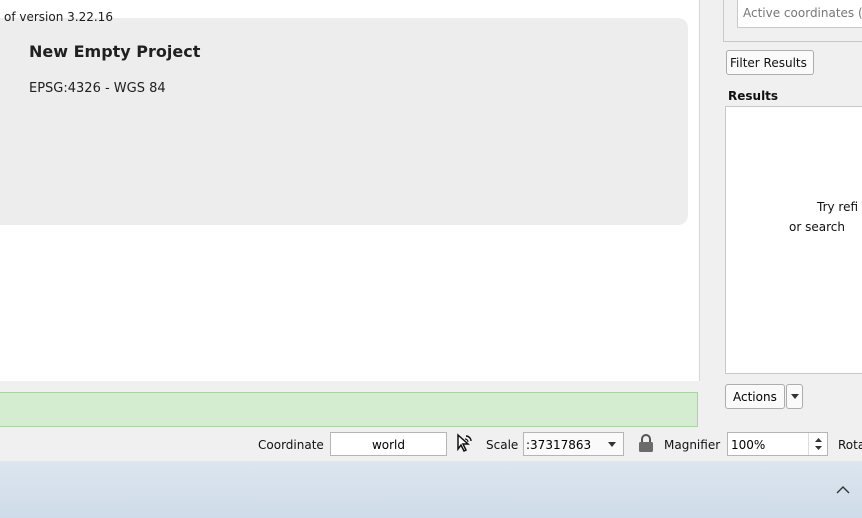 This screenshot has height=518, width=862. Describe the element at coordinates (817, 227) in the screenshot. I see `results-hint-line2: or search` at that location.